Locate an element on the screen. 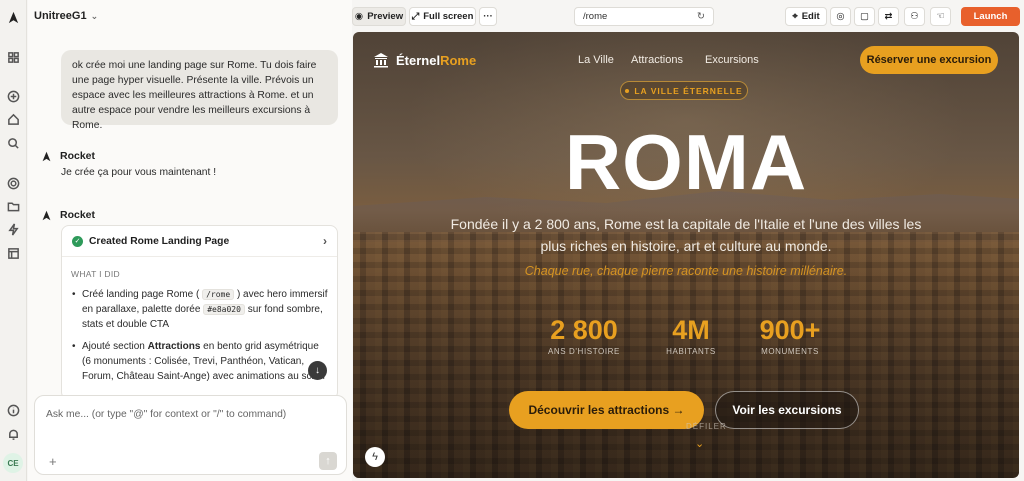  nav-link-attractions: Attractions is located at coordinates (657, 60).